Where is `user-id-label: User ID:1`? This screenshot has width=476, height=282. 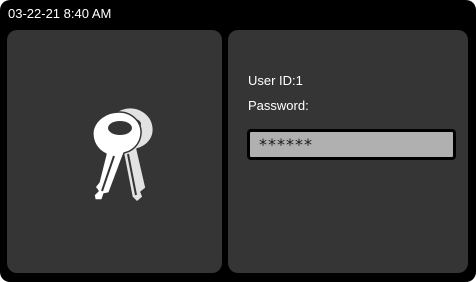
user-id-label: User ID:1 is located at coordinates (275, 80).